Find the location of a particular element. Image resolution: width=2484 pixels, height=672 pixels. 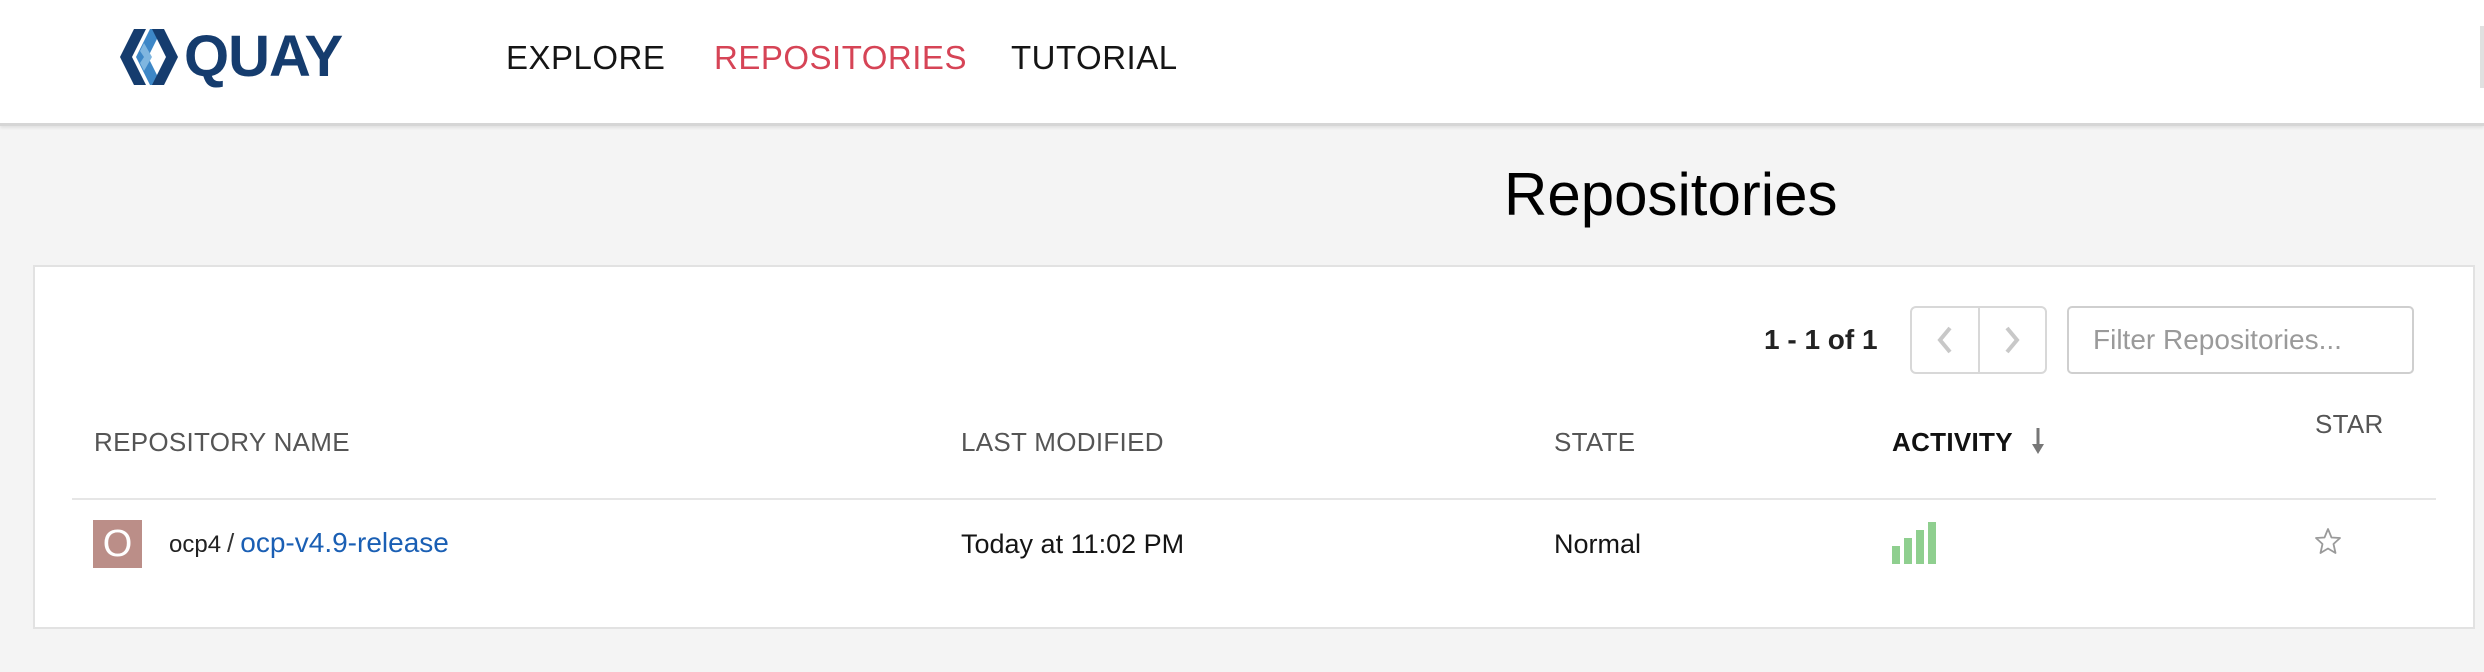

pagination-controls is located at coordinates (1978, 340).